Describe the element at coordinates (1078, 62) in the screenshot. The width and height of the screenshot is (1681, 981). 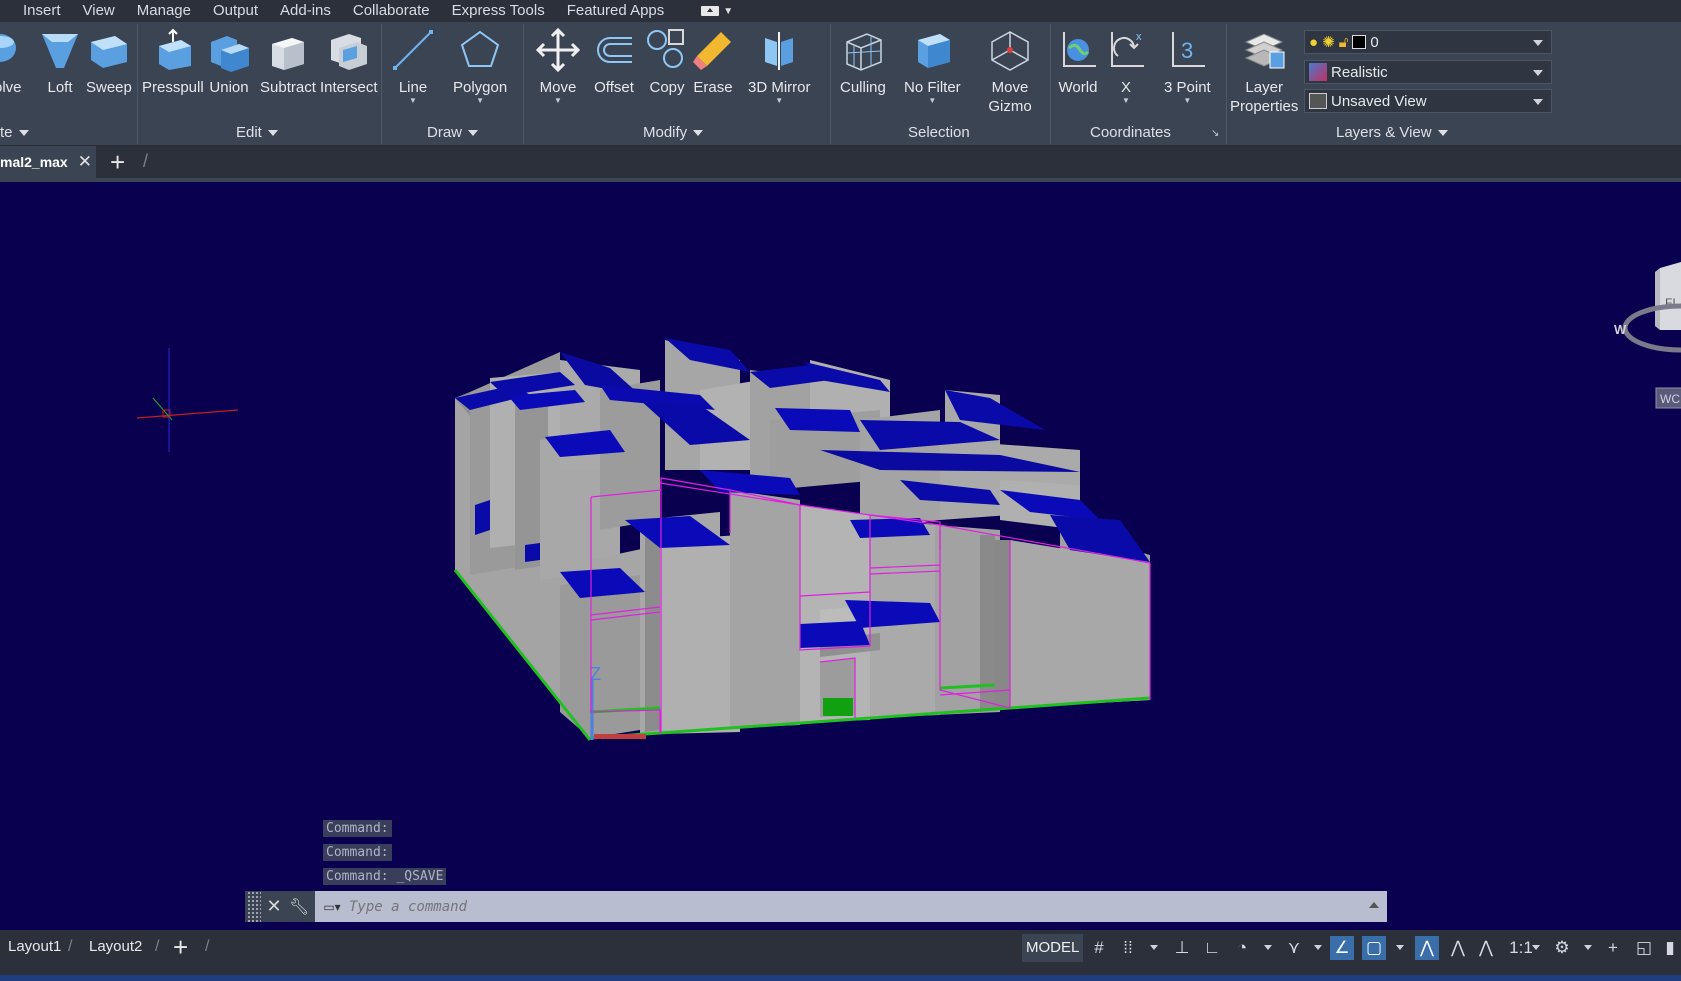
I see `world-button: World` at that location.